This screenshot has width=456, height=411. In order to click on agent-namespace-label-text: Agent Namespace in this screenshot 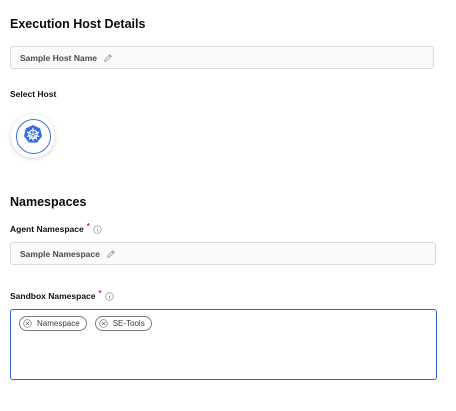, I will do `click(47, 229)`.